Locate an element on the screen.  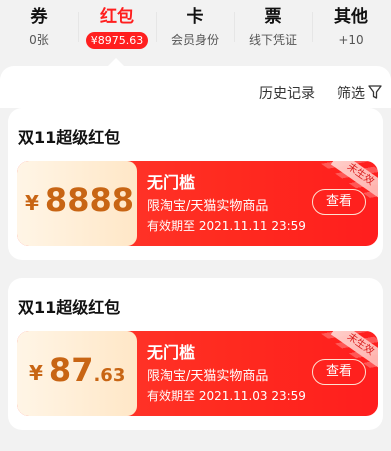
tab-label: 其他 is located at coordinates (351, 17).